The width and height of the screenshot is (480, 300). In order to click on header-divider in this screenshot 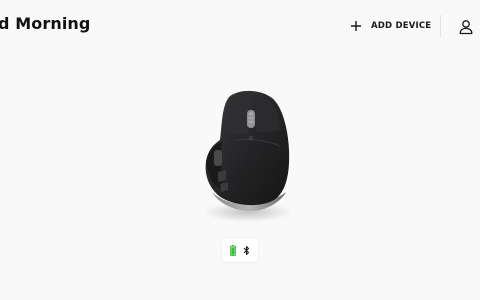, I will do `click(440, 26)`.